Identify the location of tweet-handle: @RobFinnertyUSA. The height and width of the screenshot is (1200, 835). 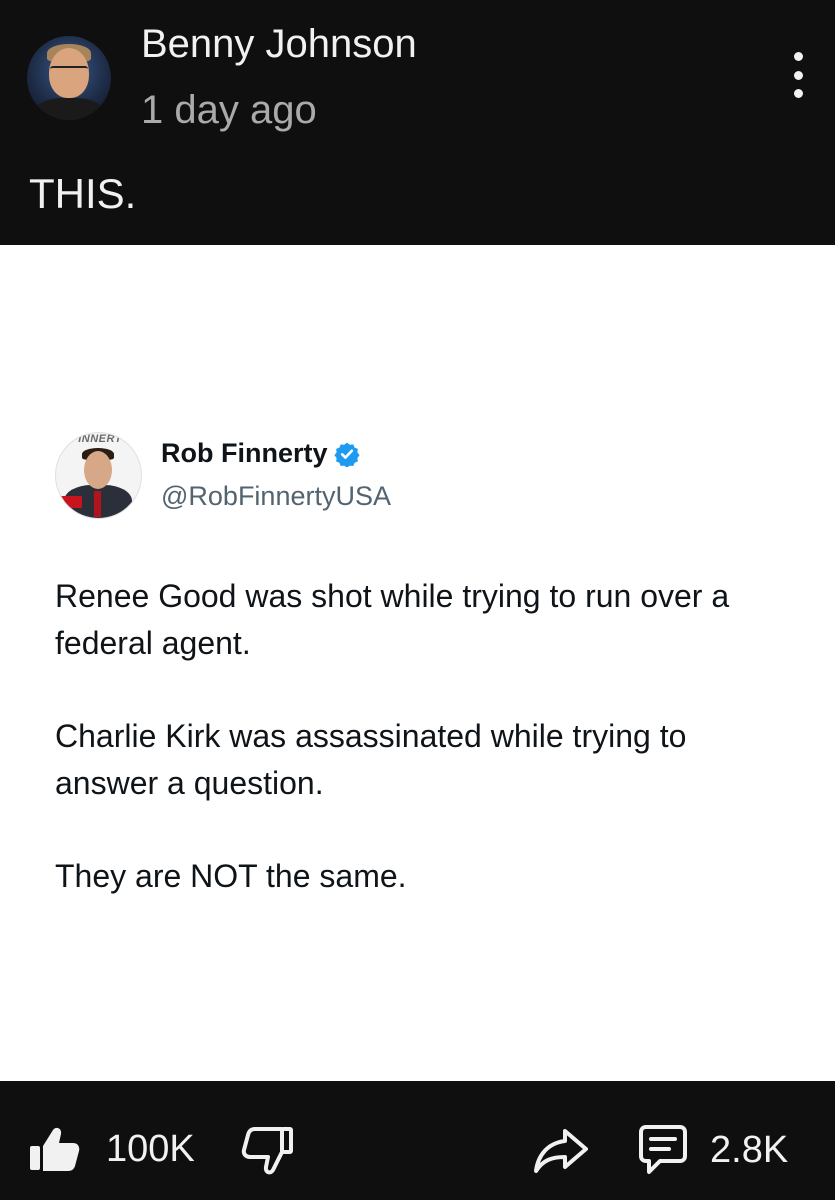
(276, 496).